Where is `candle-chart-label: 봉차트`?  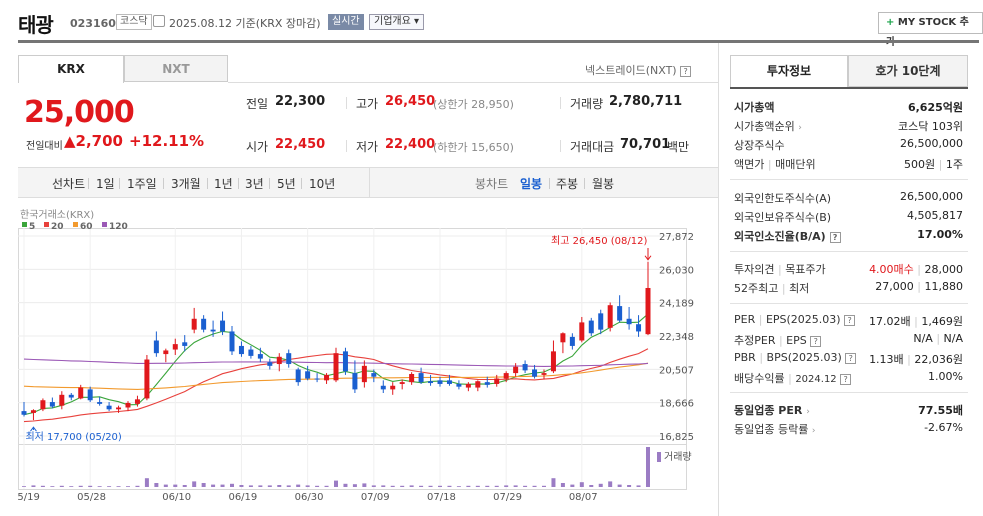 candle-chart-label: 봉차트 is located at coordinates (491, 183).